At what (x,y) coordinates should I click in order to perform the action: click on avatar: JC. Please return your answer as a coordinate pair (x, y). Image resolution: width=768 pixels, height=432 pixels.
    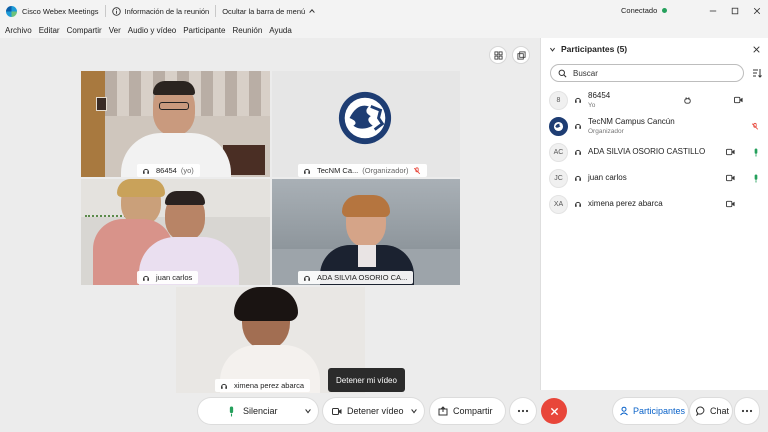
    Looking at the image, I should click on (558, 178).